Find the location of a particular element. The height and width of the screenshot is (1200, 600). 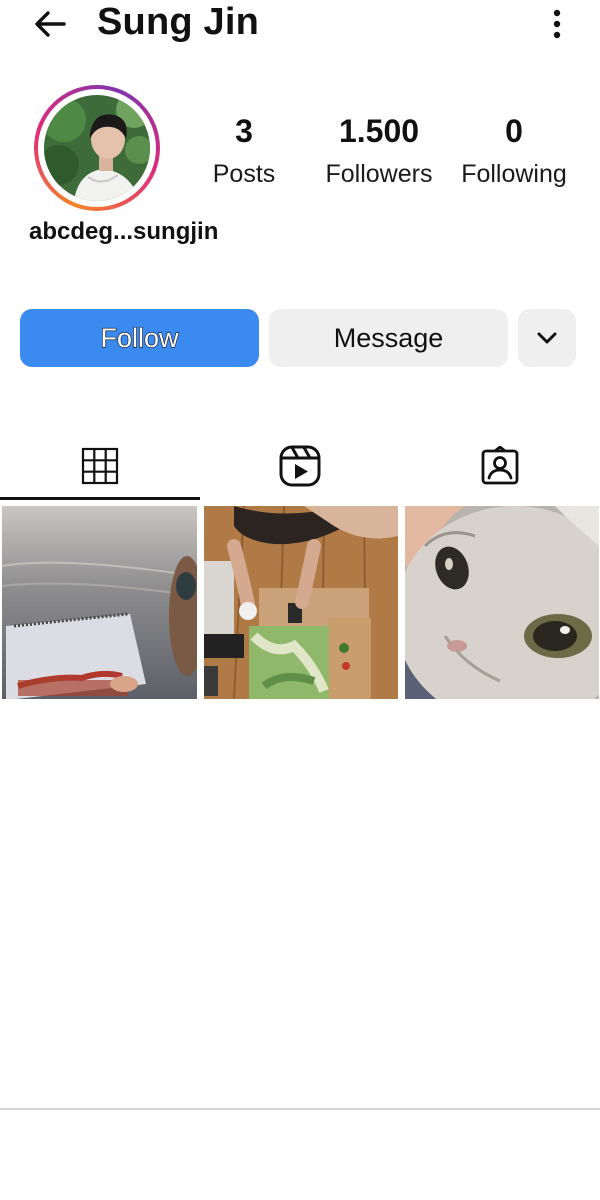

more-options-button is located at coordinates (557, 24).